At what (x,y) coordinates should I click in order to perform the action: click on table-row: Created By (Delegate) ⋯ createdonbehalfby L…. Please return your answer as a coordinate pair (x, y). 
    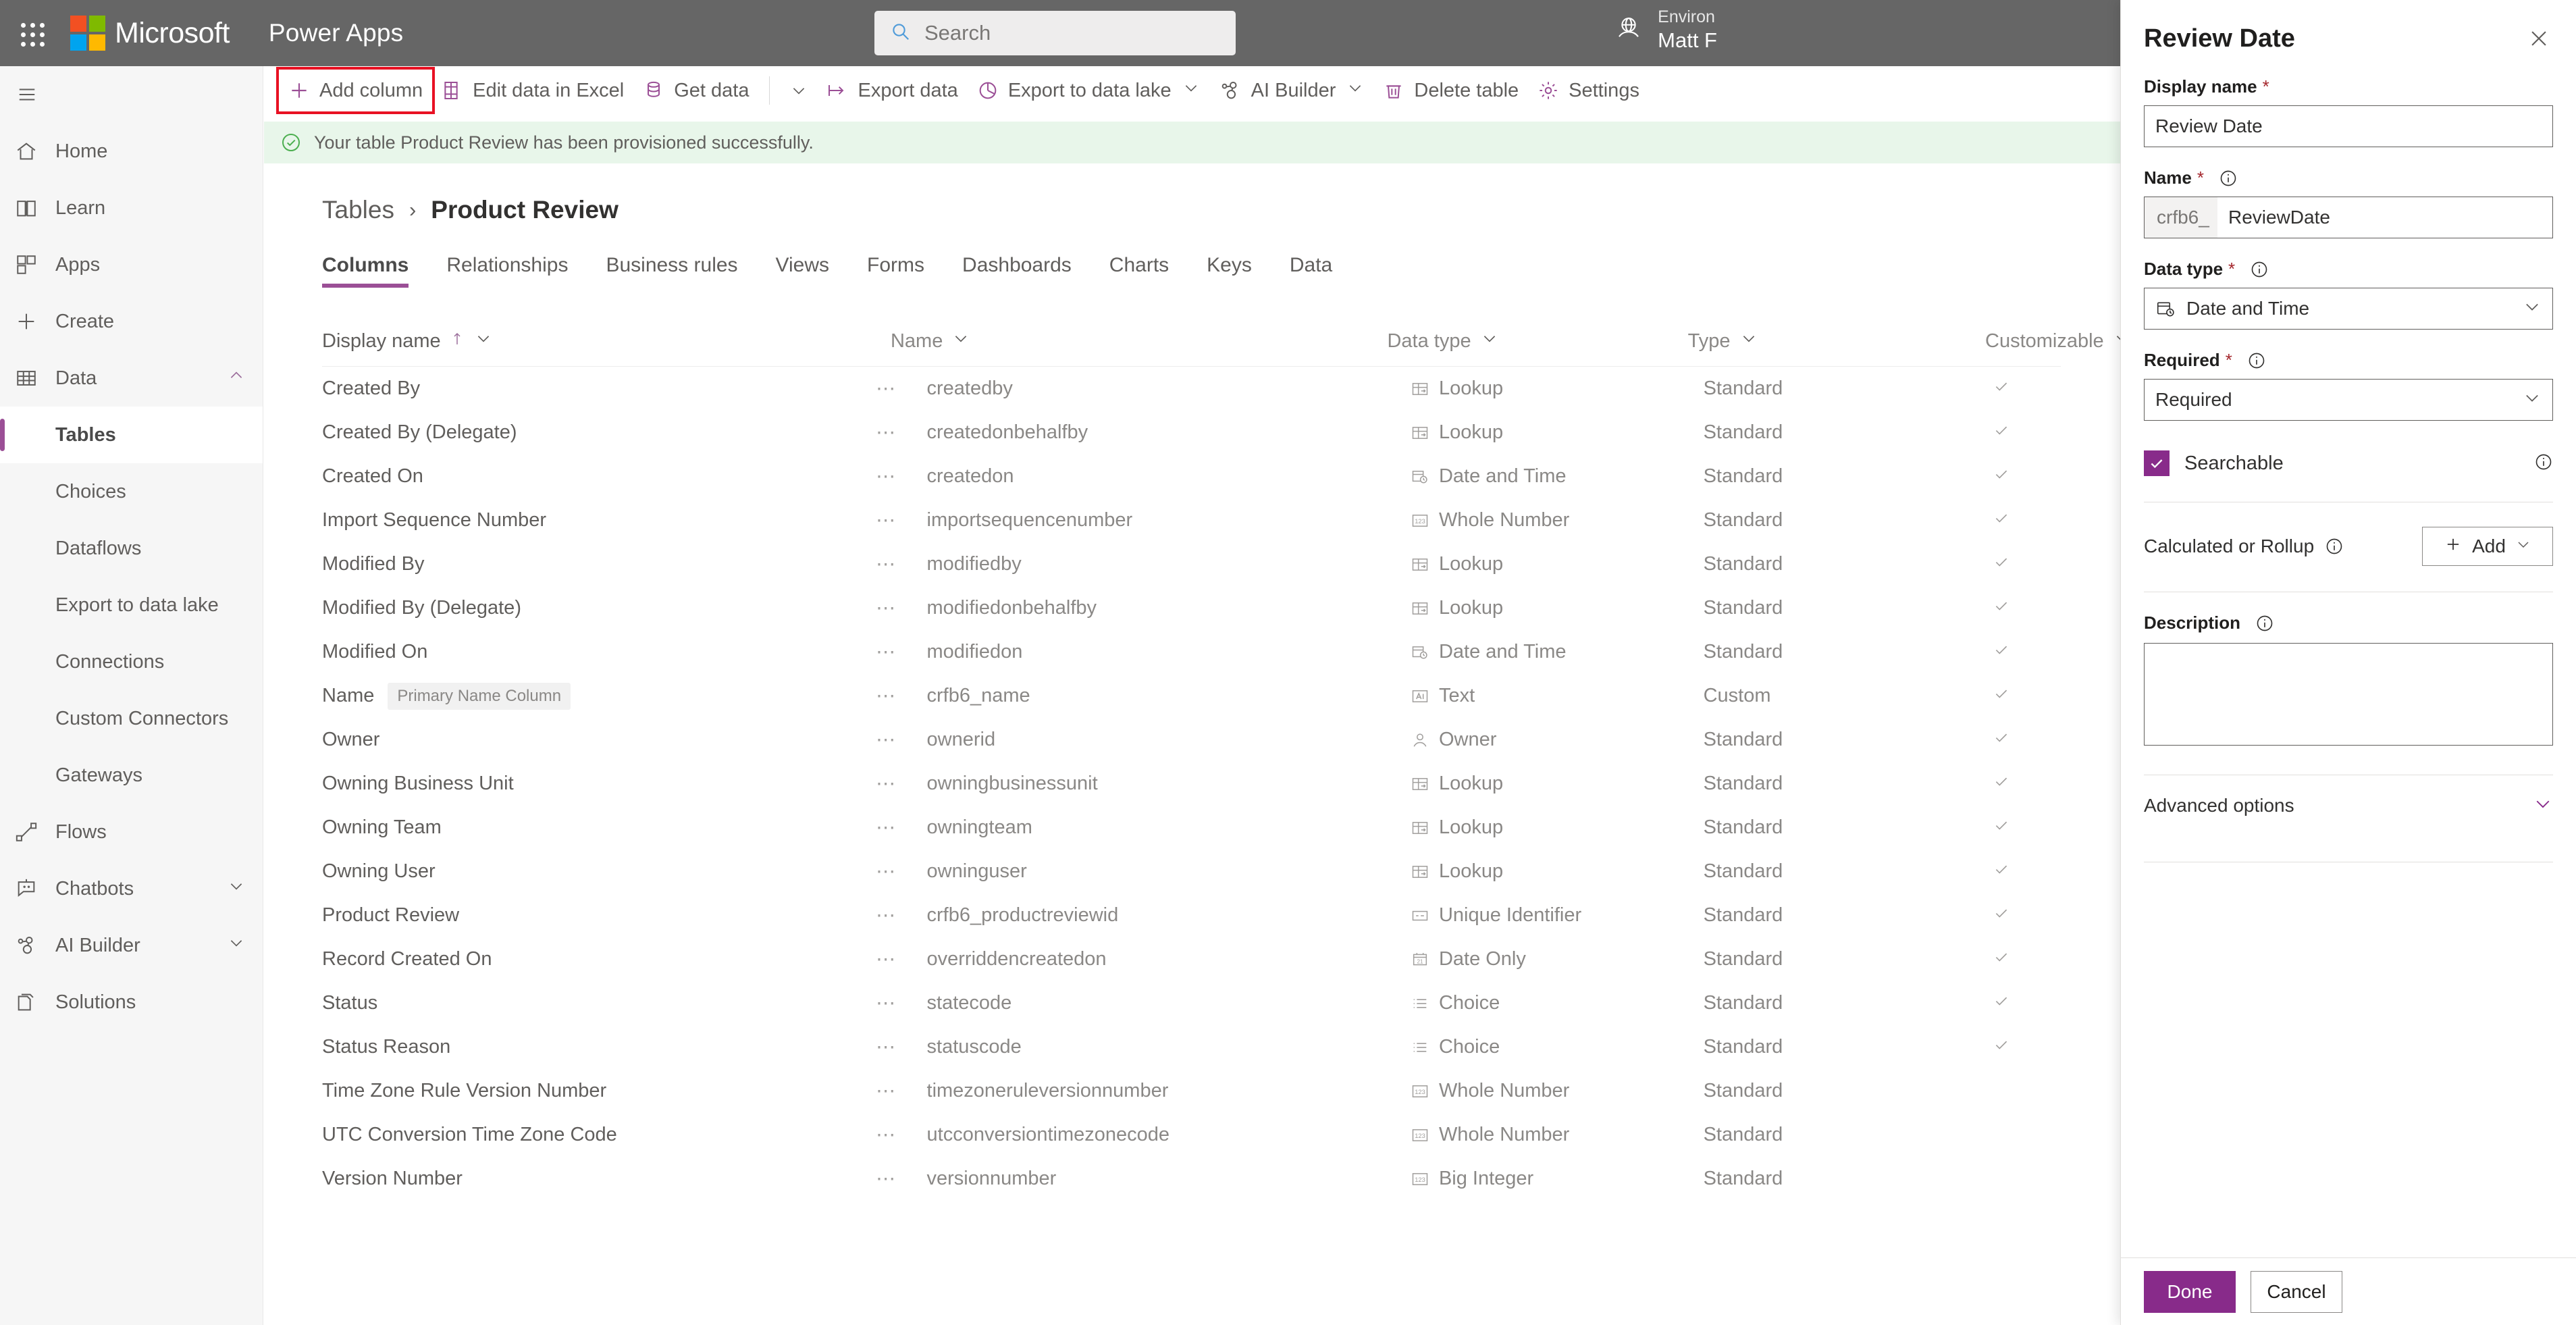
    Looking at the image, I should click on (1221, 432).